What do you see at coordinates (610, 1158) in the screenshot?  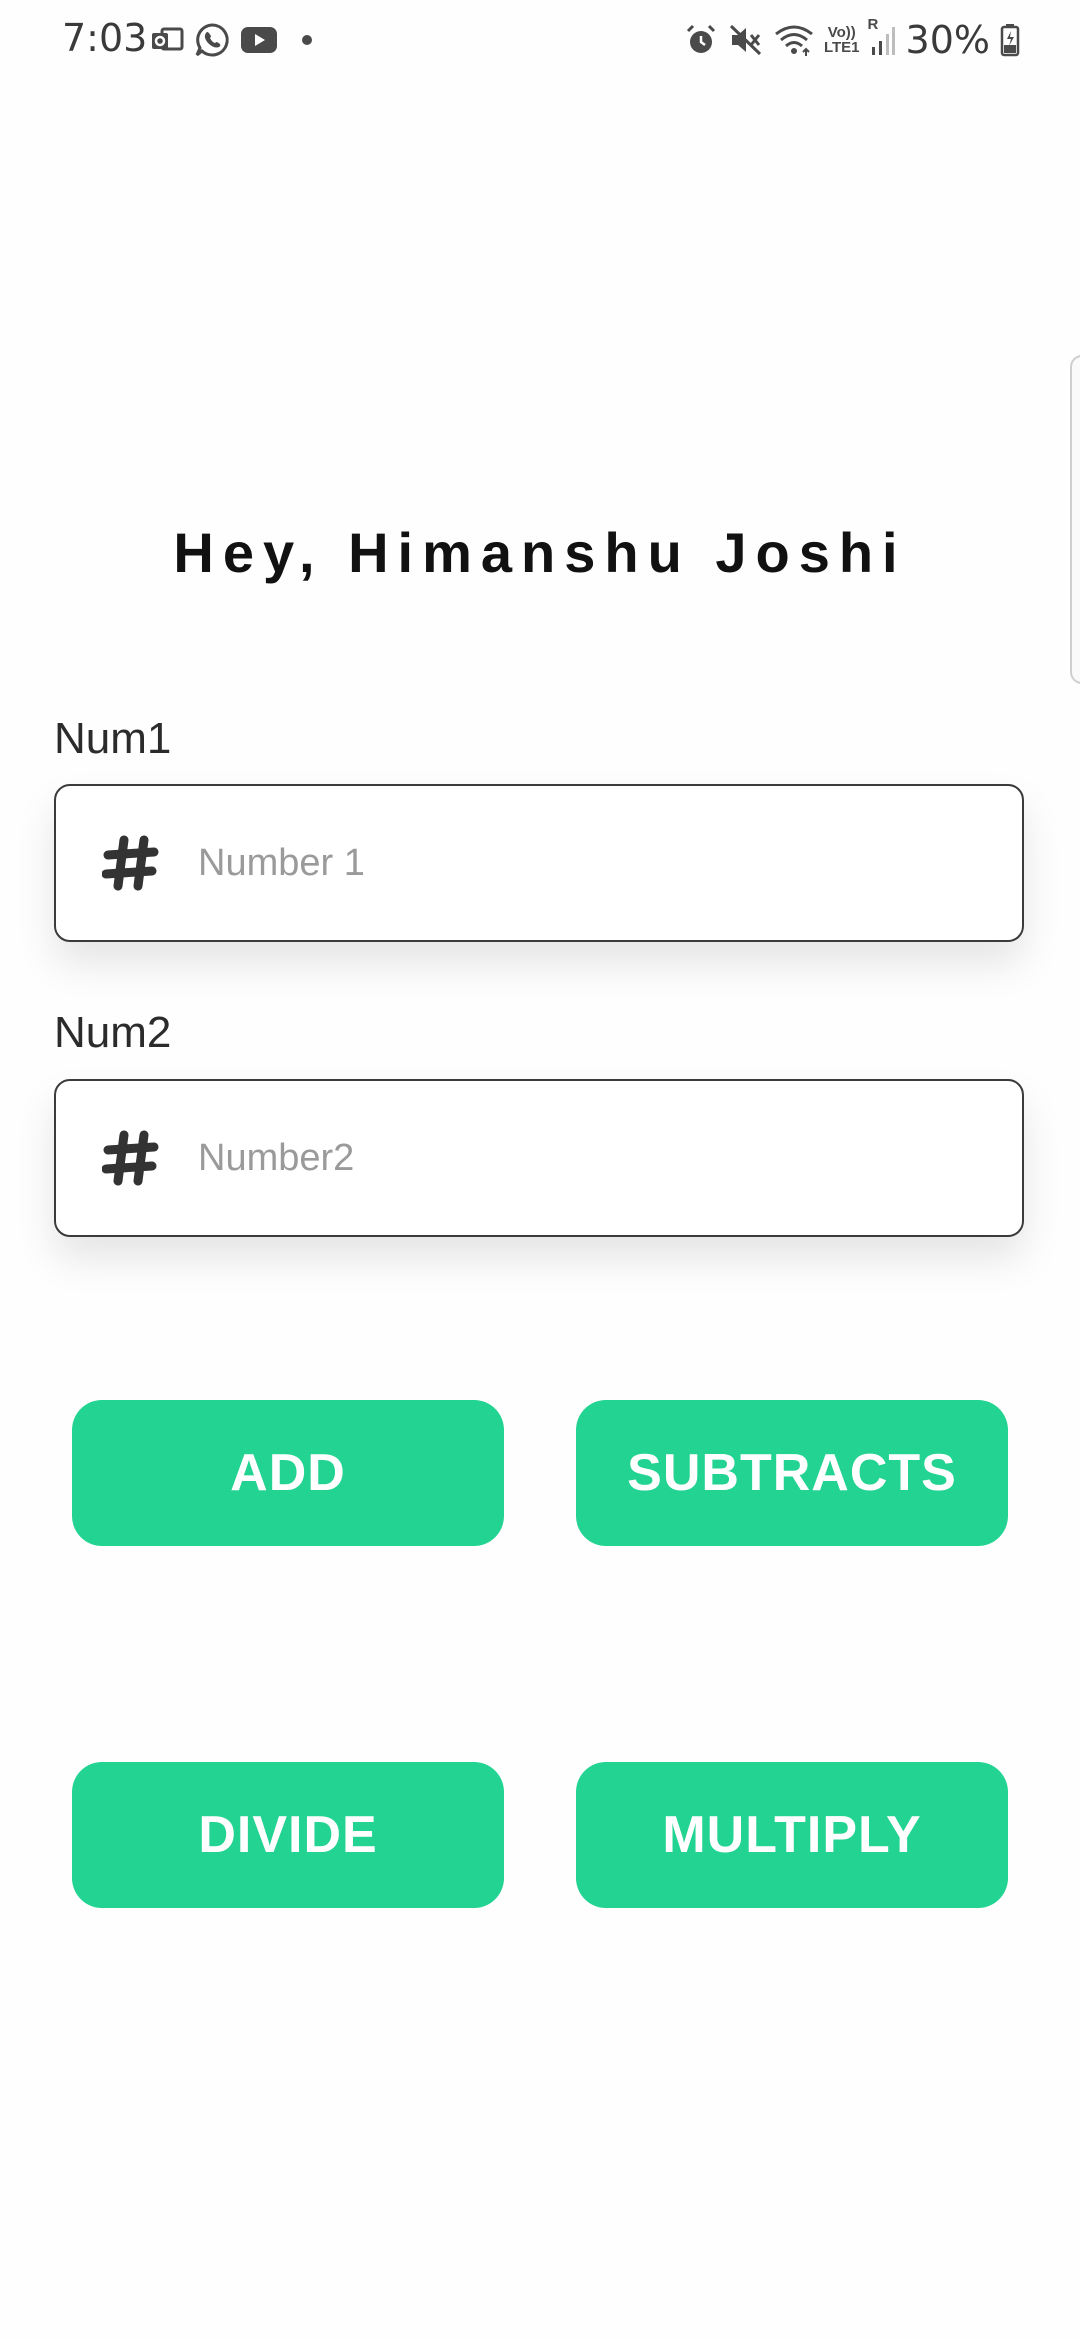 I see `num2-input` at bounding box center [610, 1158].